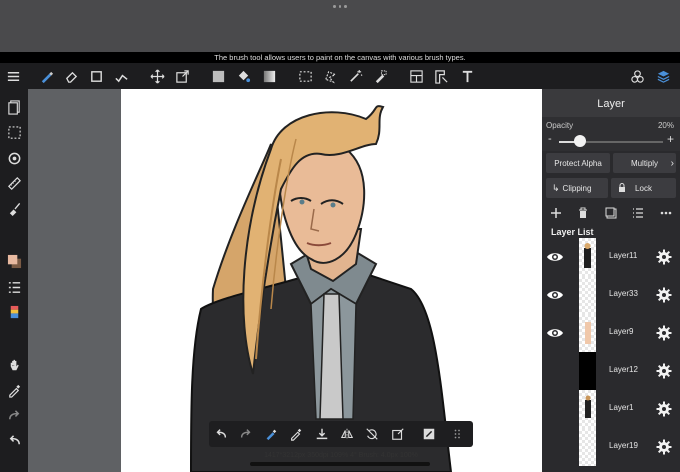 The height and width of the screenshot is (472, 680). Describe the element at coordinates (623, 445) in the screenshot. I see `layer-name: Layer19` at that location.